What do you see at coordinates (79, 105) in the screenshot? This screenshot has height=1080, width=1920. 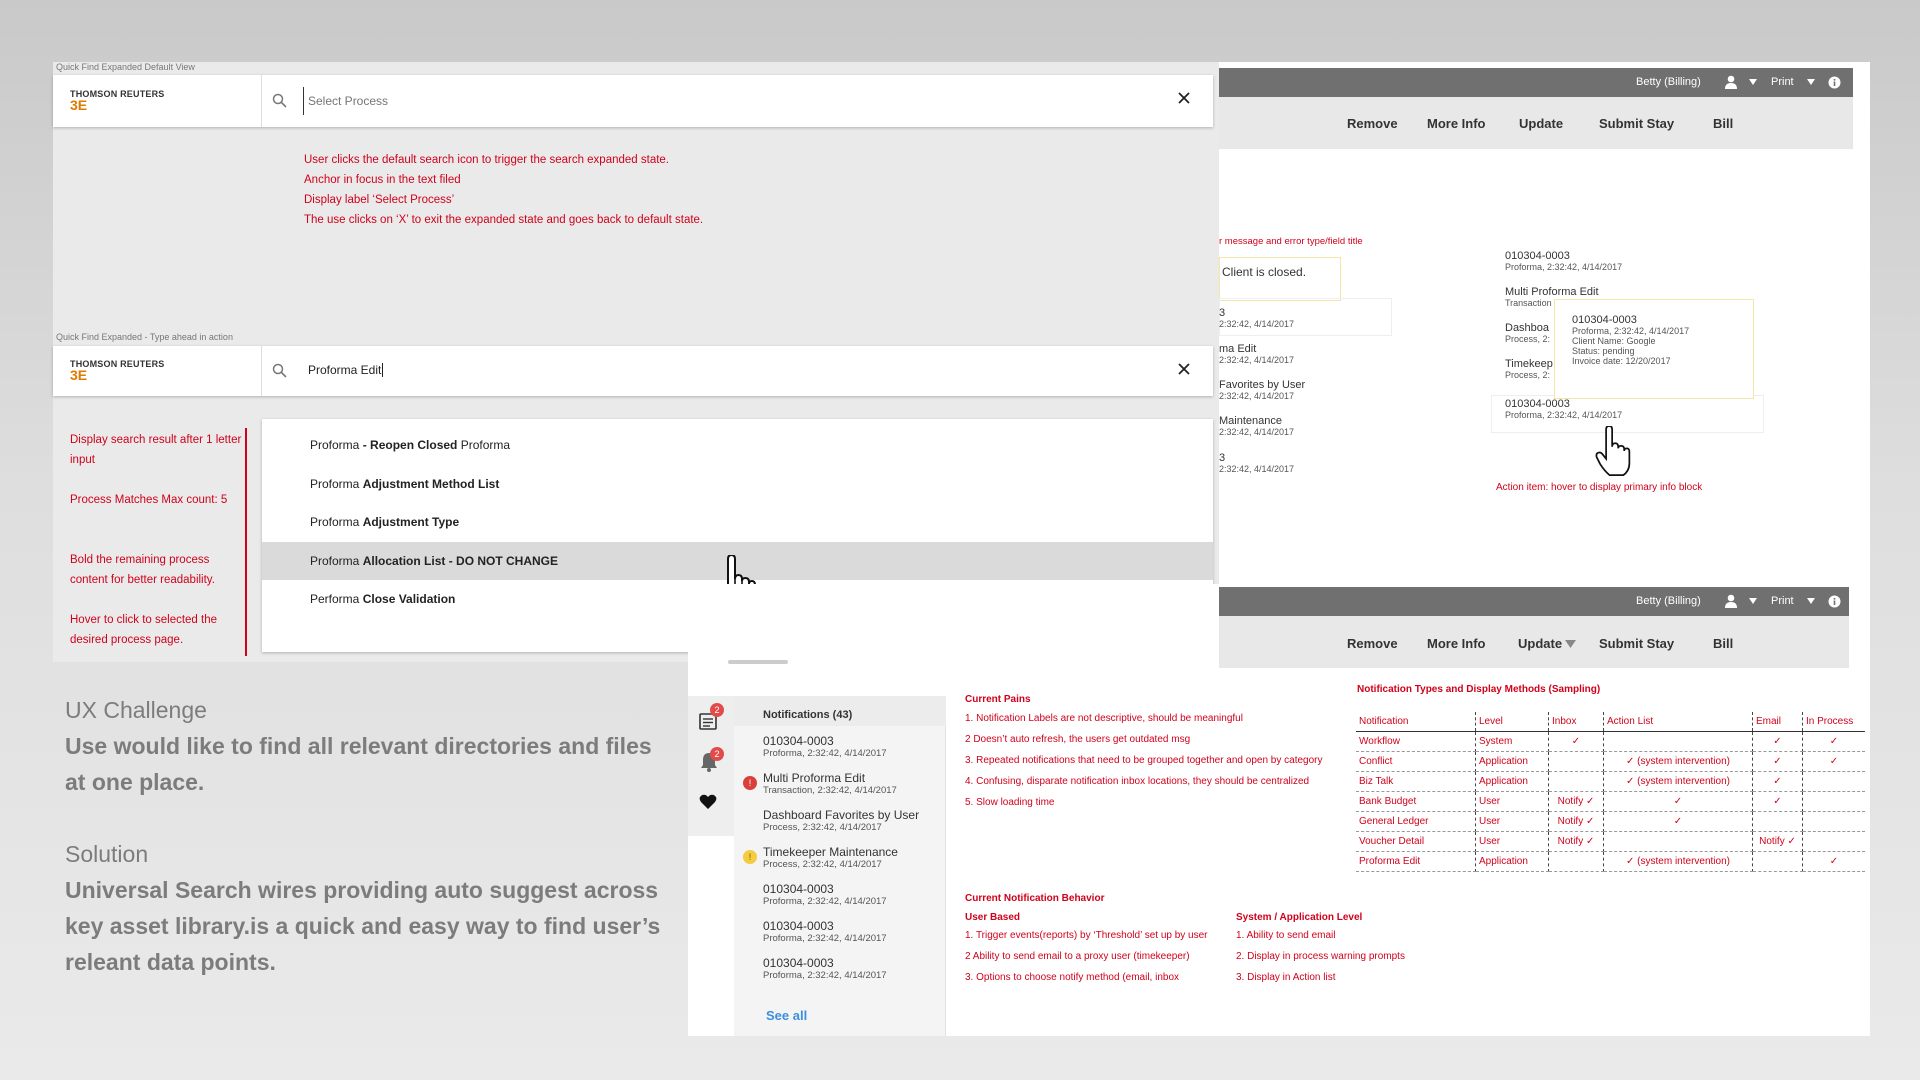 I see `logo-mark: 3E` at bounding box center [79, 105].